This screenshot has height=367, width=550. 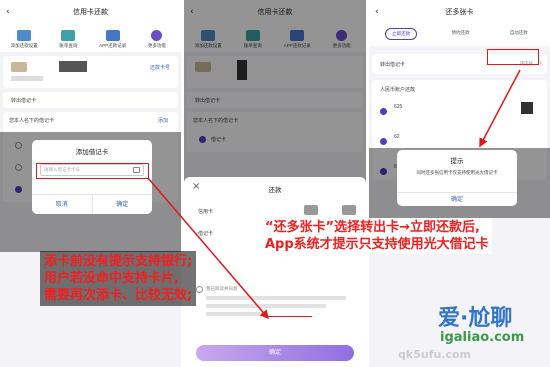 I want to click on arrow-to-dialog, so click(x=500, y=108).